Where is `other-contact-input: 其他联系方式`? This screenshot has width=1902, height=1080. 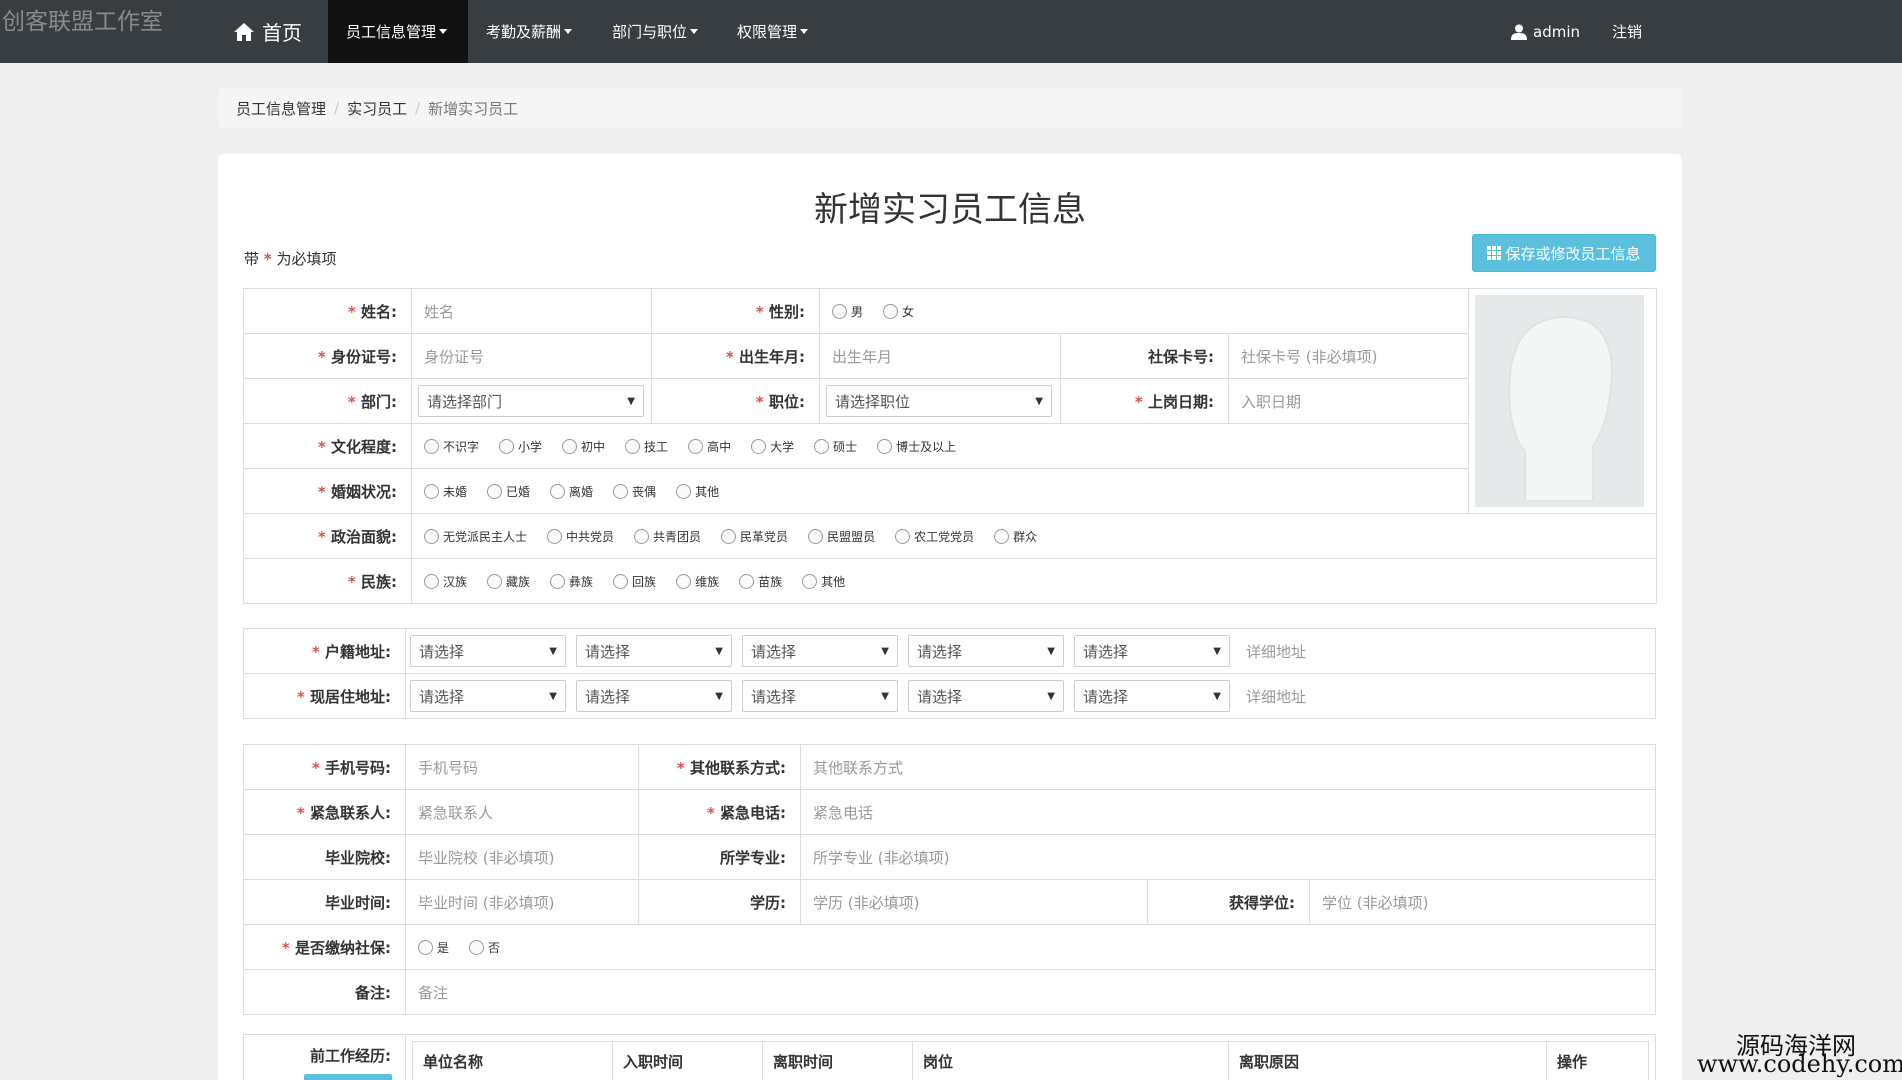 other-contact-input: 其他联系方式 is located at coordinates (1228, 767).